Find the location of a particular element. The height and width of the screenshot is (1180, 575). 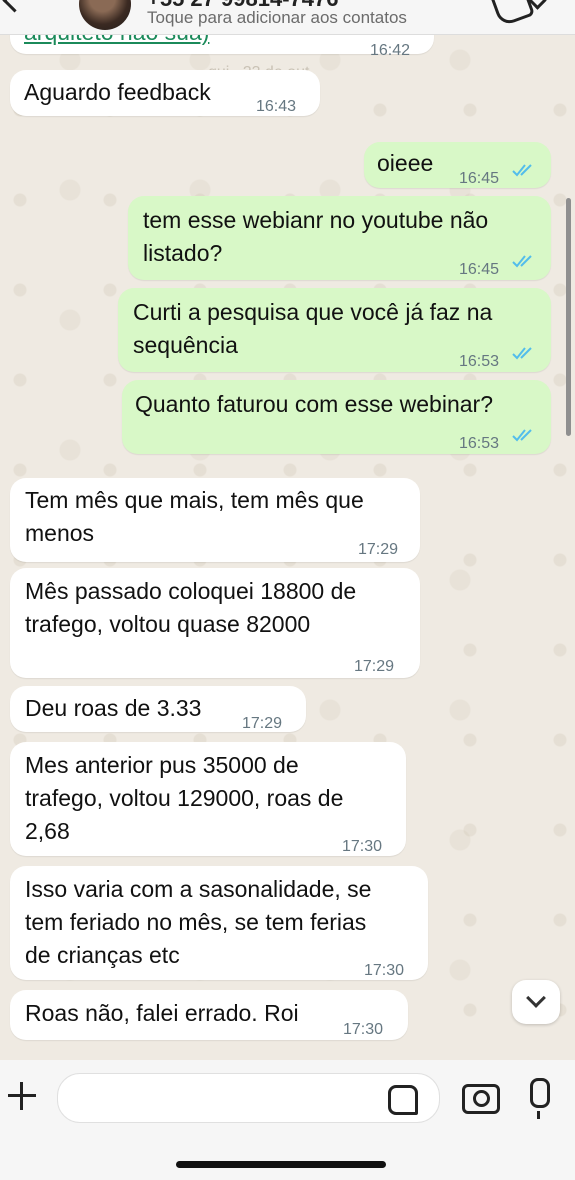

message-bubble: Deu roas de 3.33 17:29 is located at coordinates (158, 709).